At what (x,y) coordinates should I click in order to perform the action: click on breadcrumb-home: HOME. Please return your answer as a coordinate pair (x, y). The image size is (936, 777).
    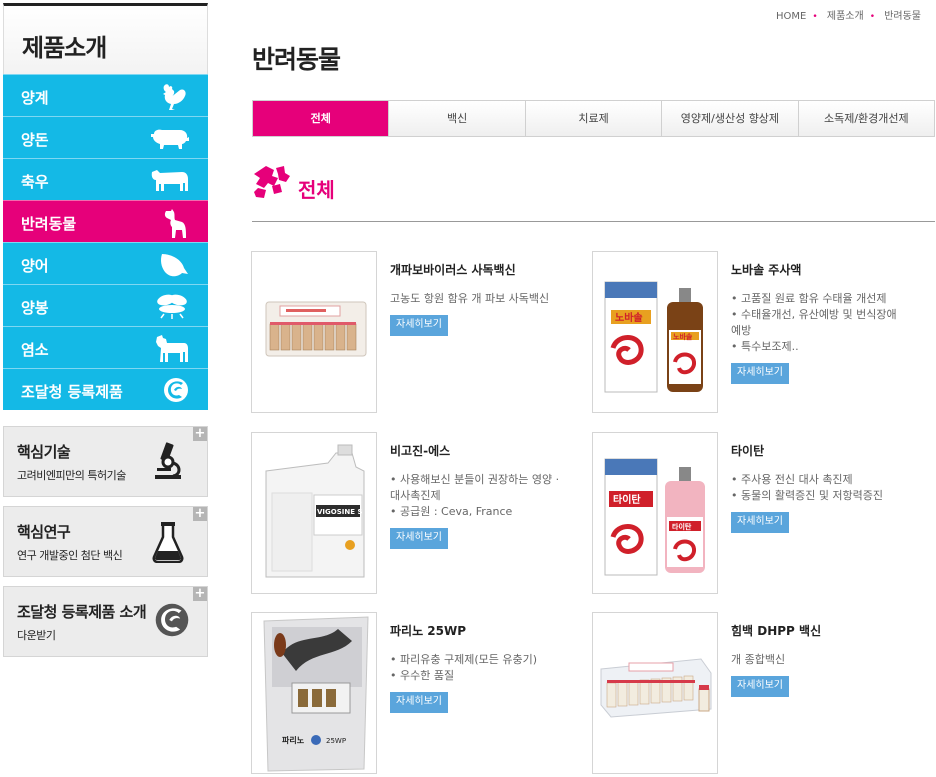
    Looking at the image, I should click on (791, 16).